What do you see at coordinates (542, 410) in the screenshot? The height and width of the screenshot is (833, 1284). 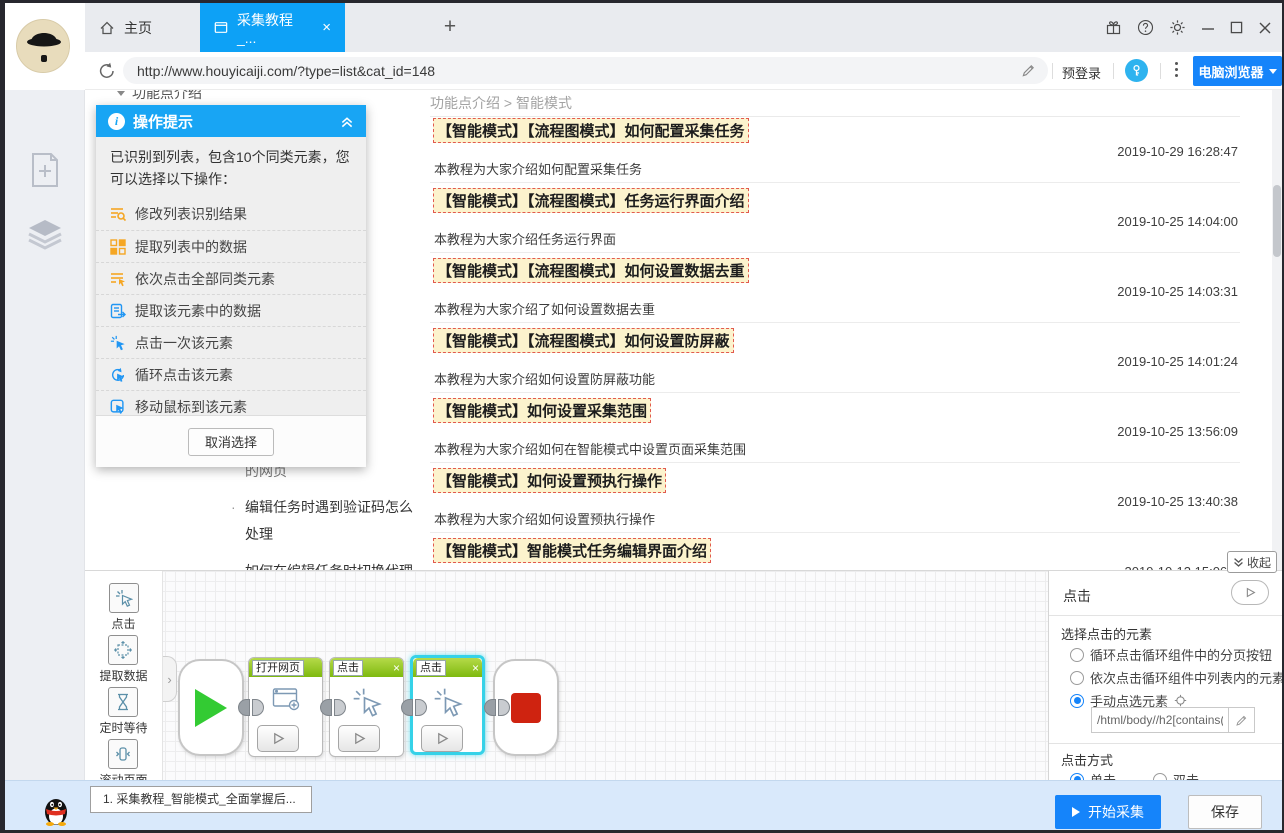 I see `article-title-highlighted: 【智能模式】如何设置采集范围` at bounding box center [542, 410].